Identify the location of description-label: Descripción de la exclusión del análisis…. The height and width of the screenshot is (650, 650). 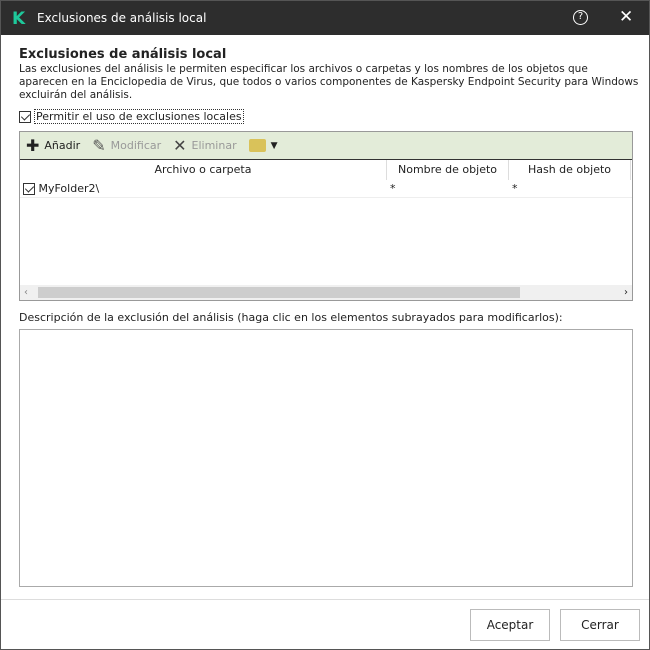
(291, 317).